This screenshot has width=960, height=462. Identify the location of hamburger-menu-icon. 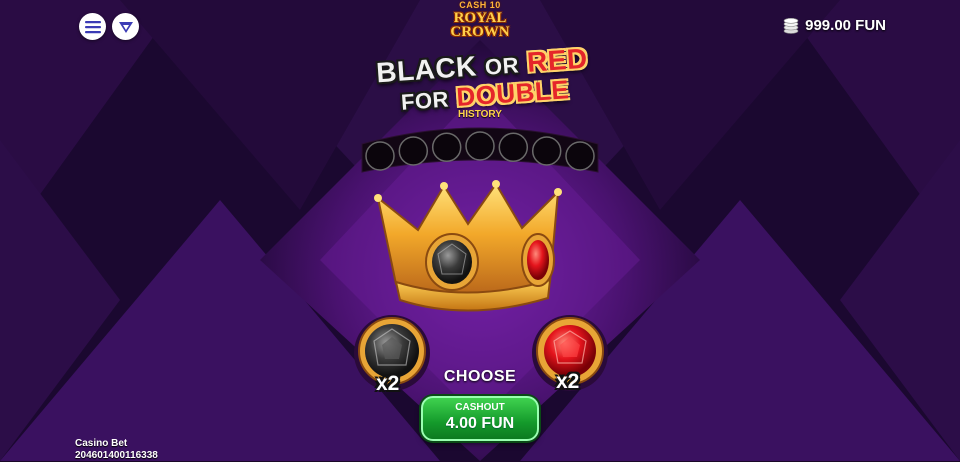
(92, 26).